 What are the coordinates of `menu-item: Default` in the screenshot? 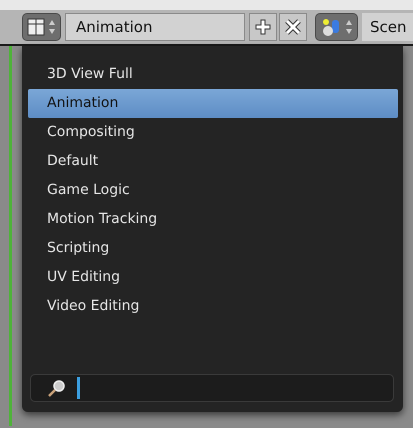 It's located at (213, 161).